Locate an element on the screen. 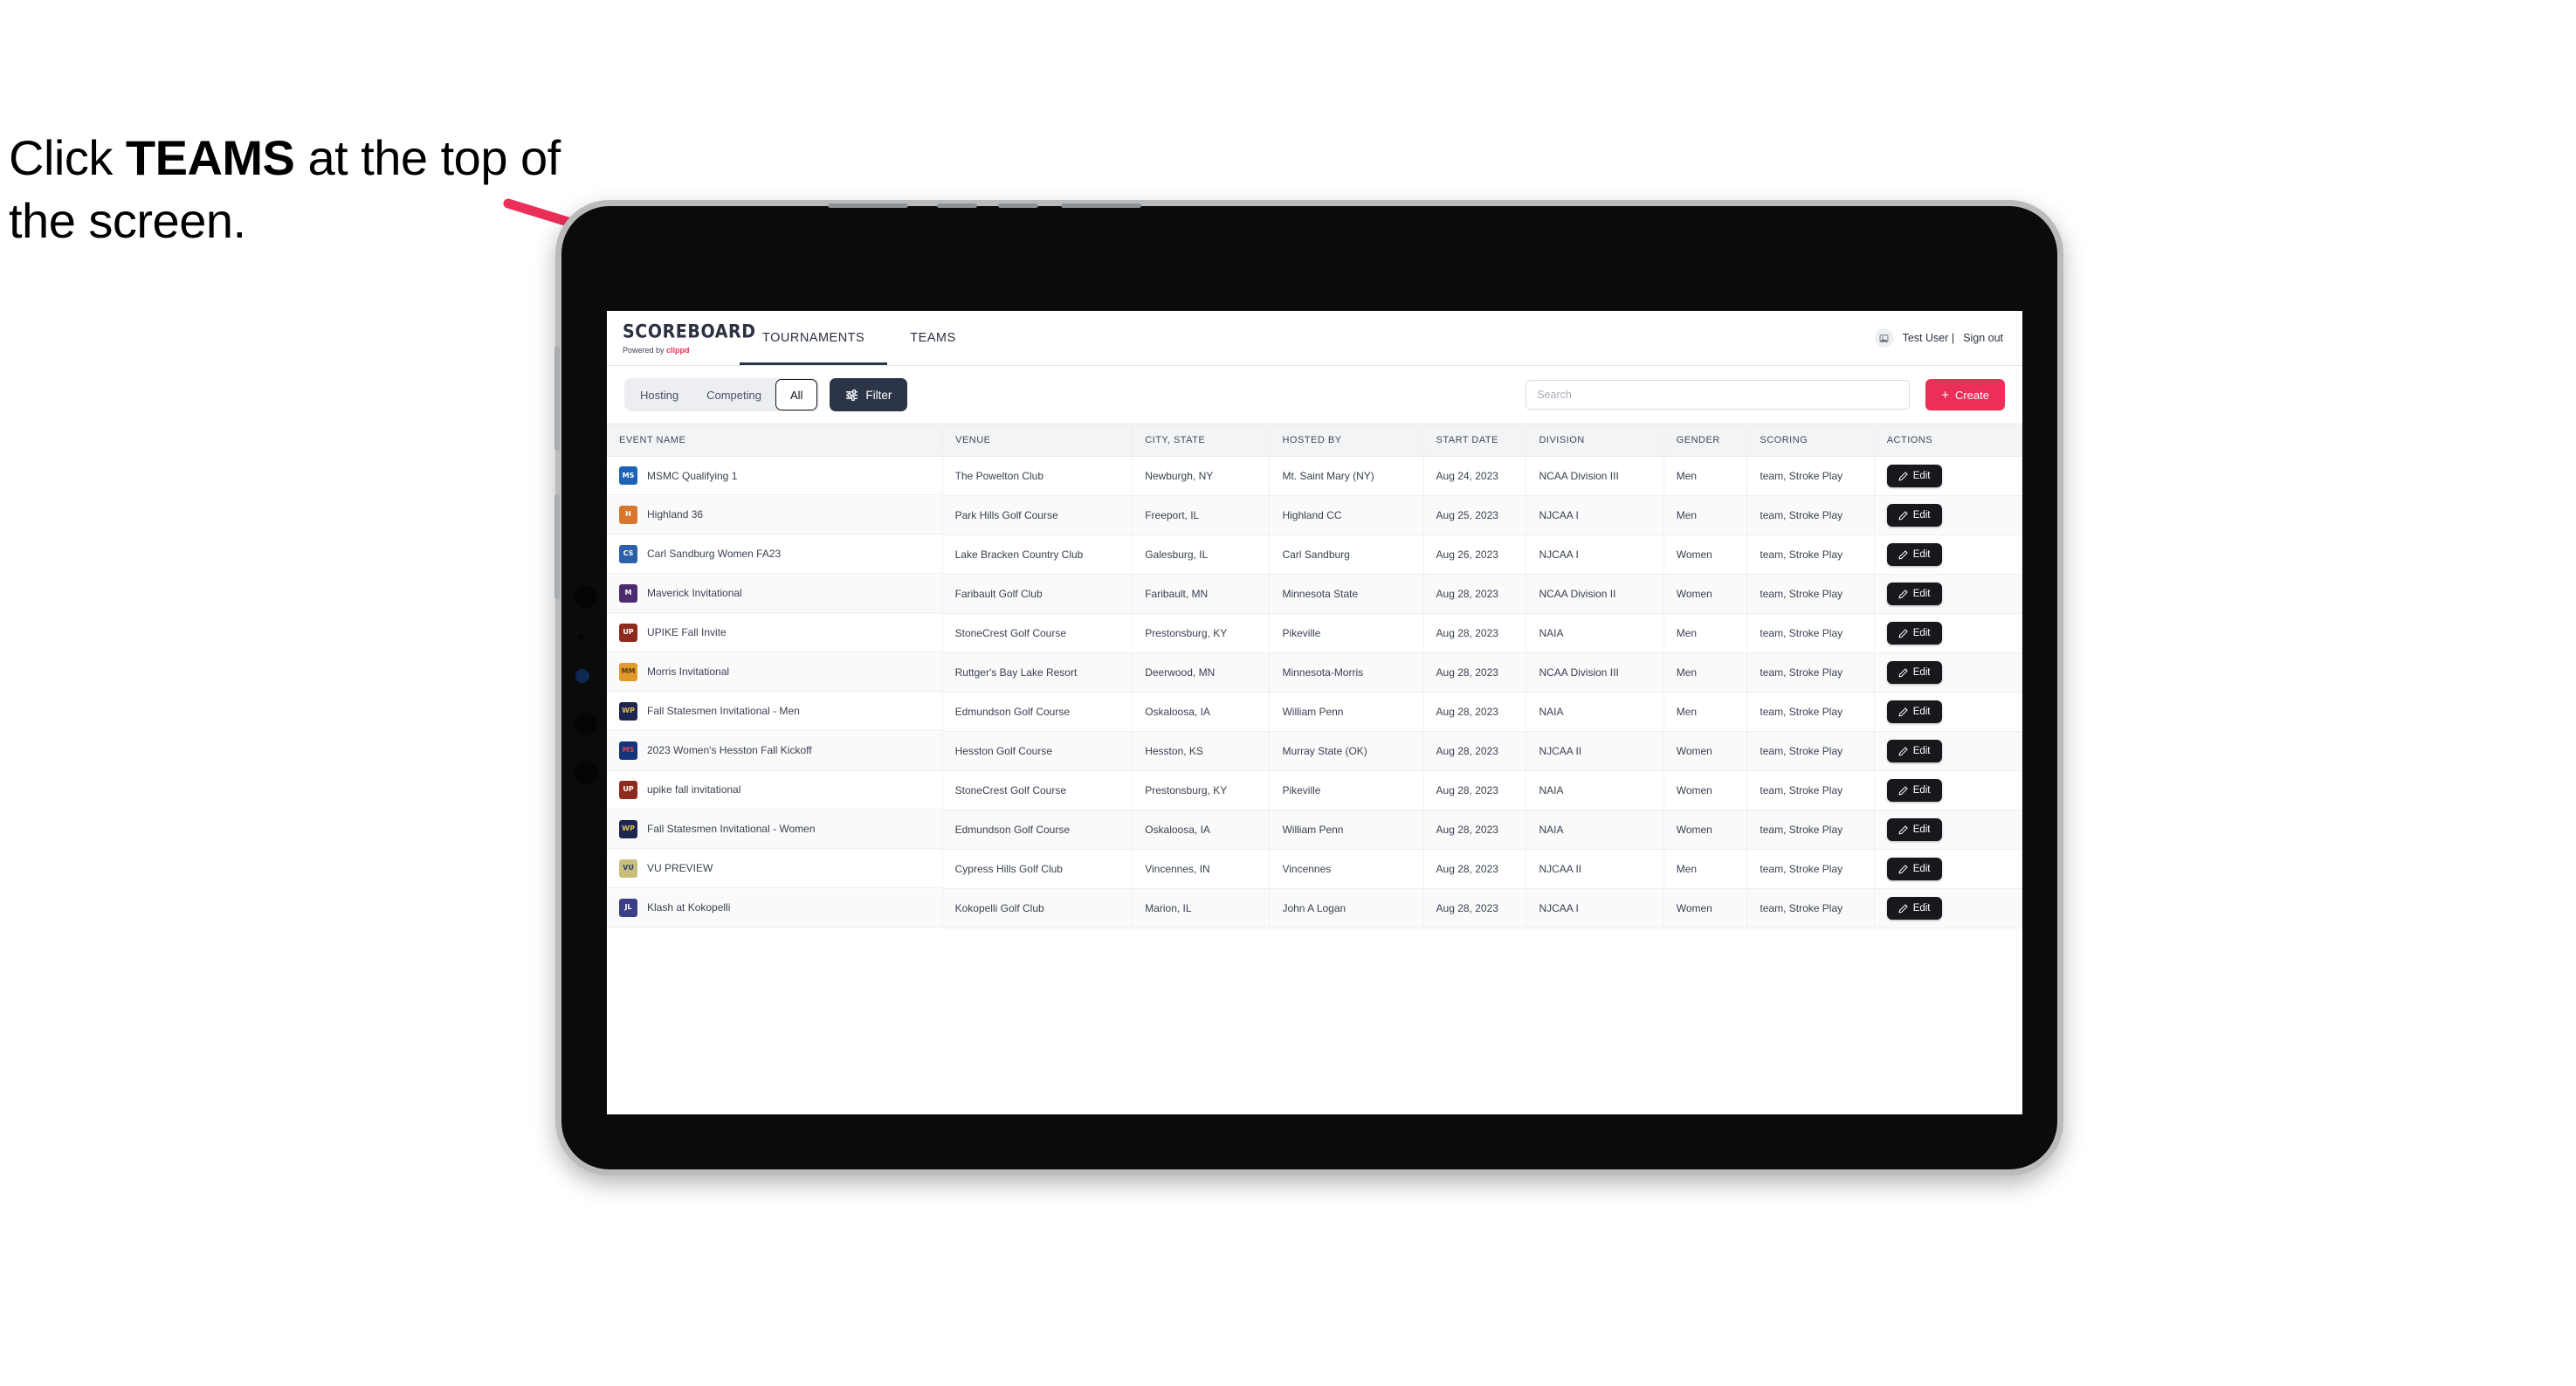 The width and height of the screenshot is (2576, 1386). create-button: + Create is located at coordinates (1965, 394).